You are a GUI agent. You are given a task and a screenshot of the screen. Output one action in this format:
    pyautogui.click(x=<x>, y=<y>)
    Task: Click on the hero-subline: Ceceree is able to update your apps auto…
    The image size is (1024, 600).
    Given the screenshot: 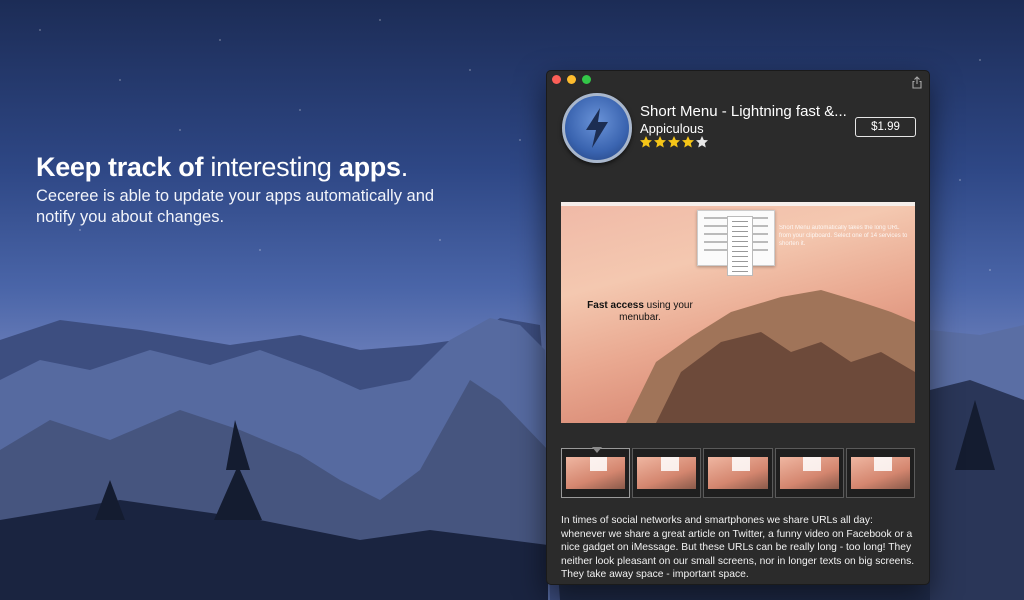 What is the action you would take?
    pyautogui.click(x=235, y=206)
    